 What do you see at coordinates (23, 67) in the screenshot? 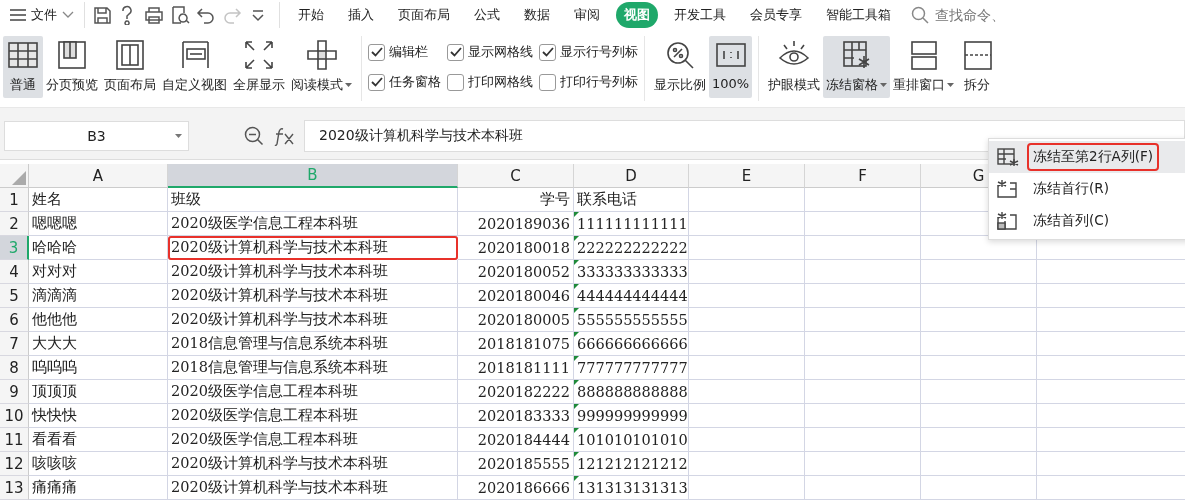
I see `grid-view-button: 普通` at bounding box center [23, 67].